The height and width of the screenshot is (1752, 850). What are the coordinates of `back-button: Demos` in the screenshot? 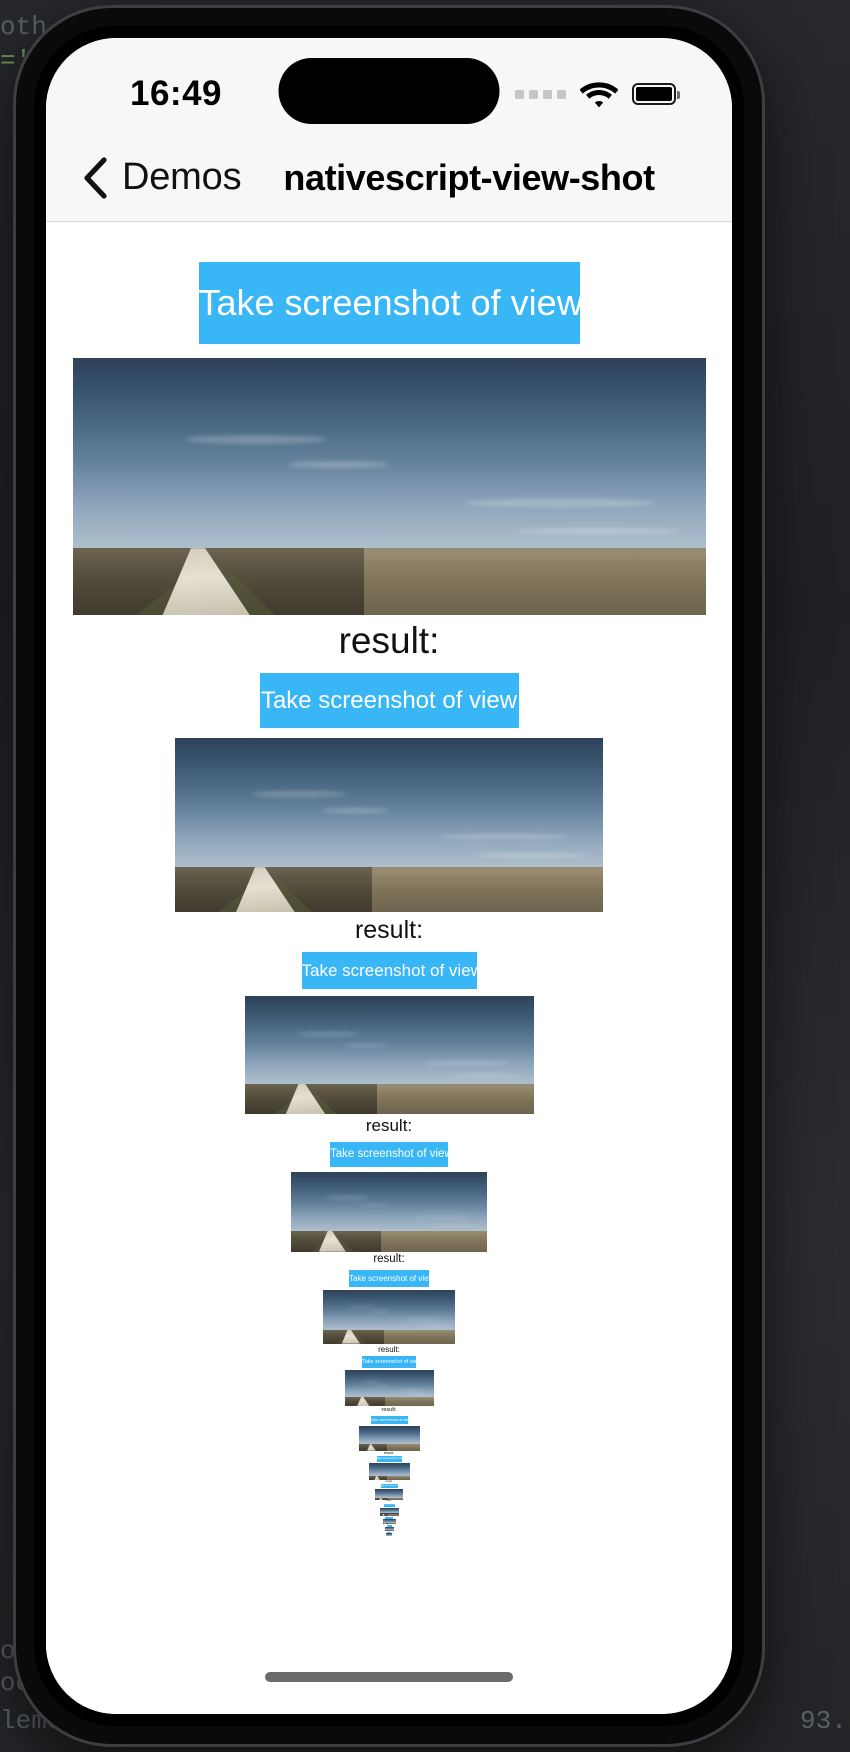 It's located at (162, 177).